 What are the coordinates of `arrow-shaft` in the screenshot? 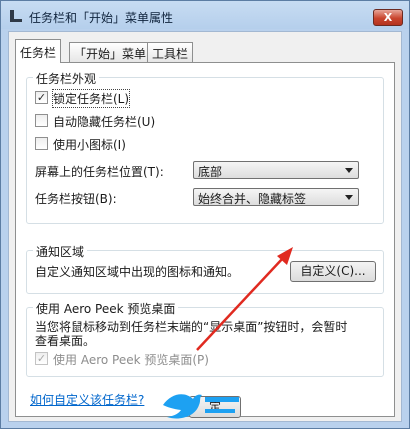 It's located at (240, 304).